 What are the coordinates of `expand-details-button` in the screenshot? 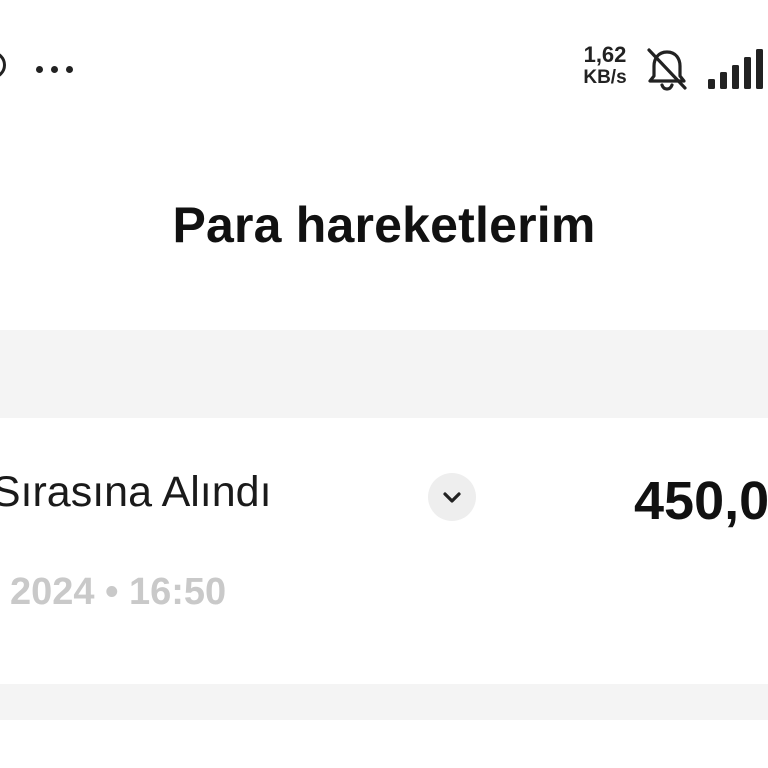 It's located at (452, 497).